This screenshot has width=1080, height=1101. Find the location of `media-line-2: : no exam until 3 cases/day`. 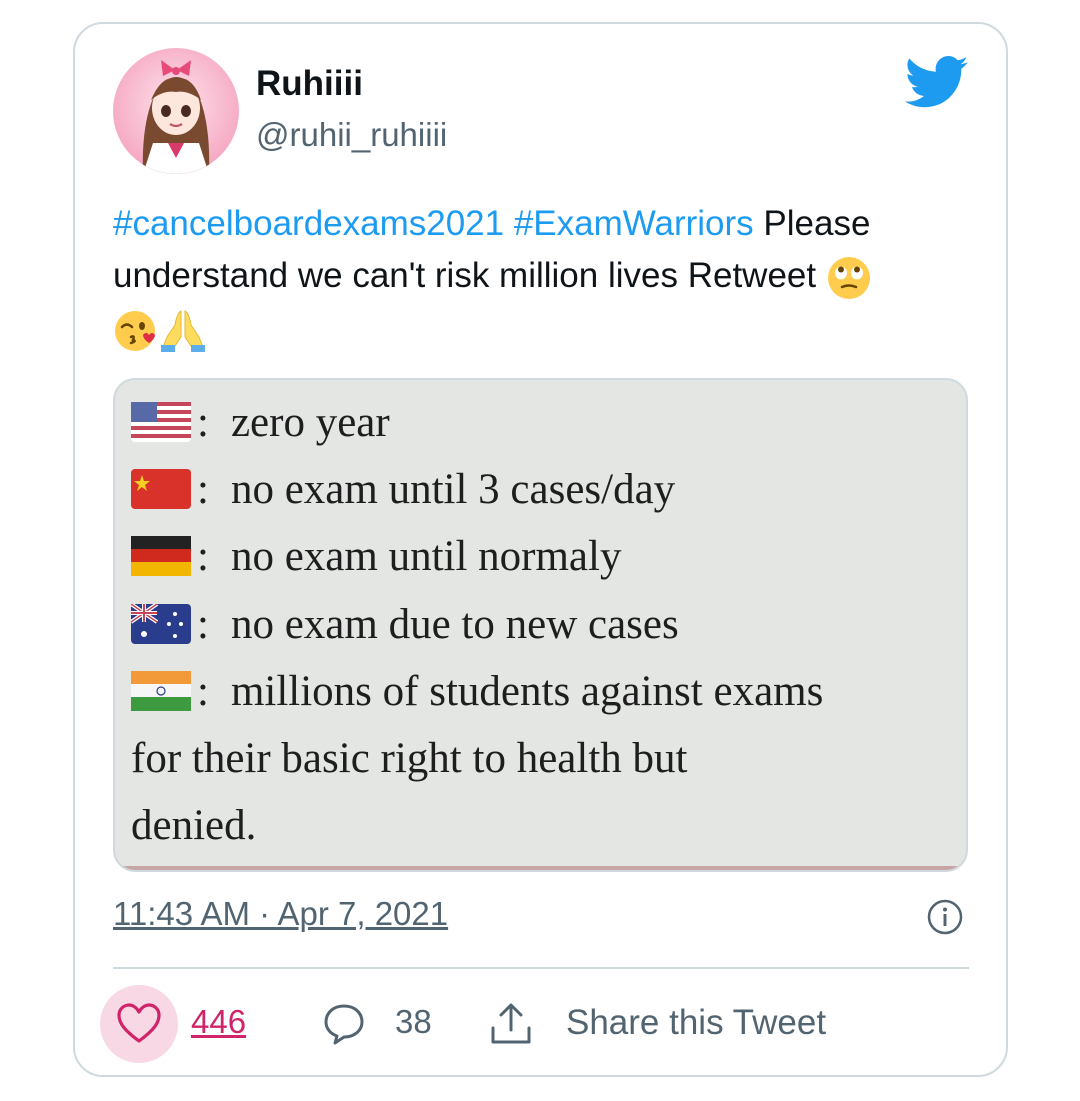

media-line-2: : no exam until 3 cases/day is located at coordinates (403, 489).